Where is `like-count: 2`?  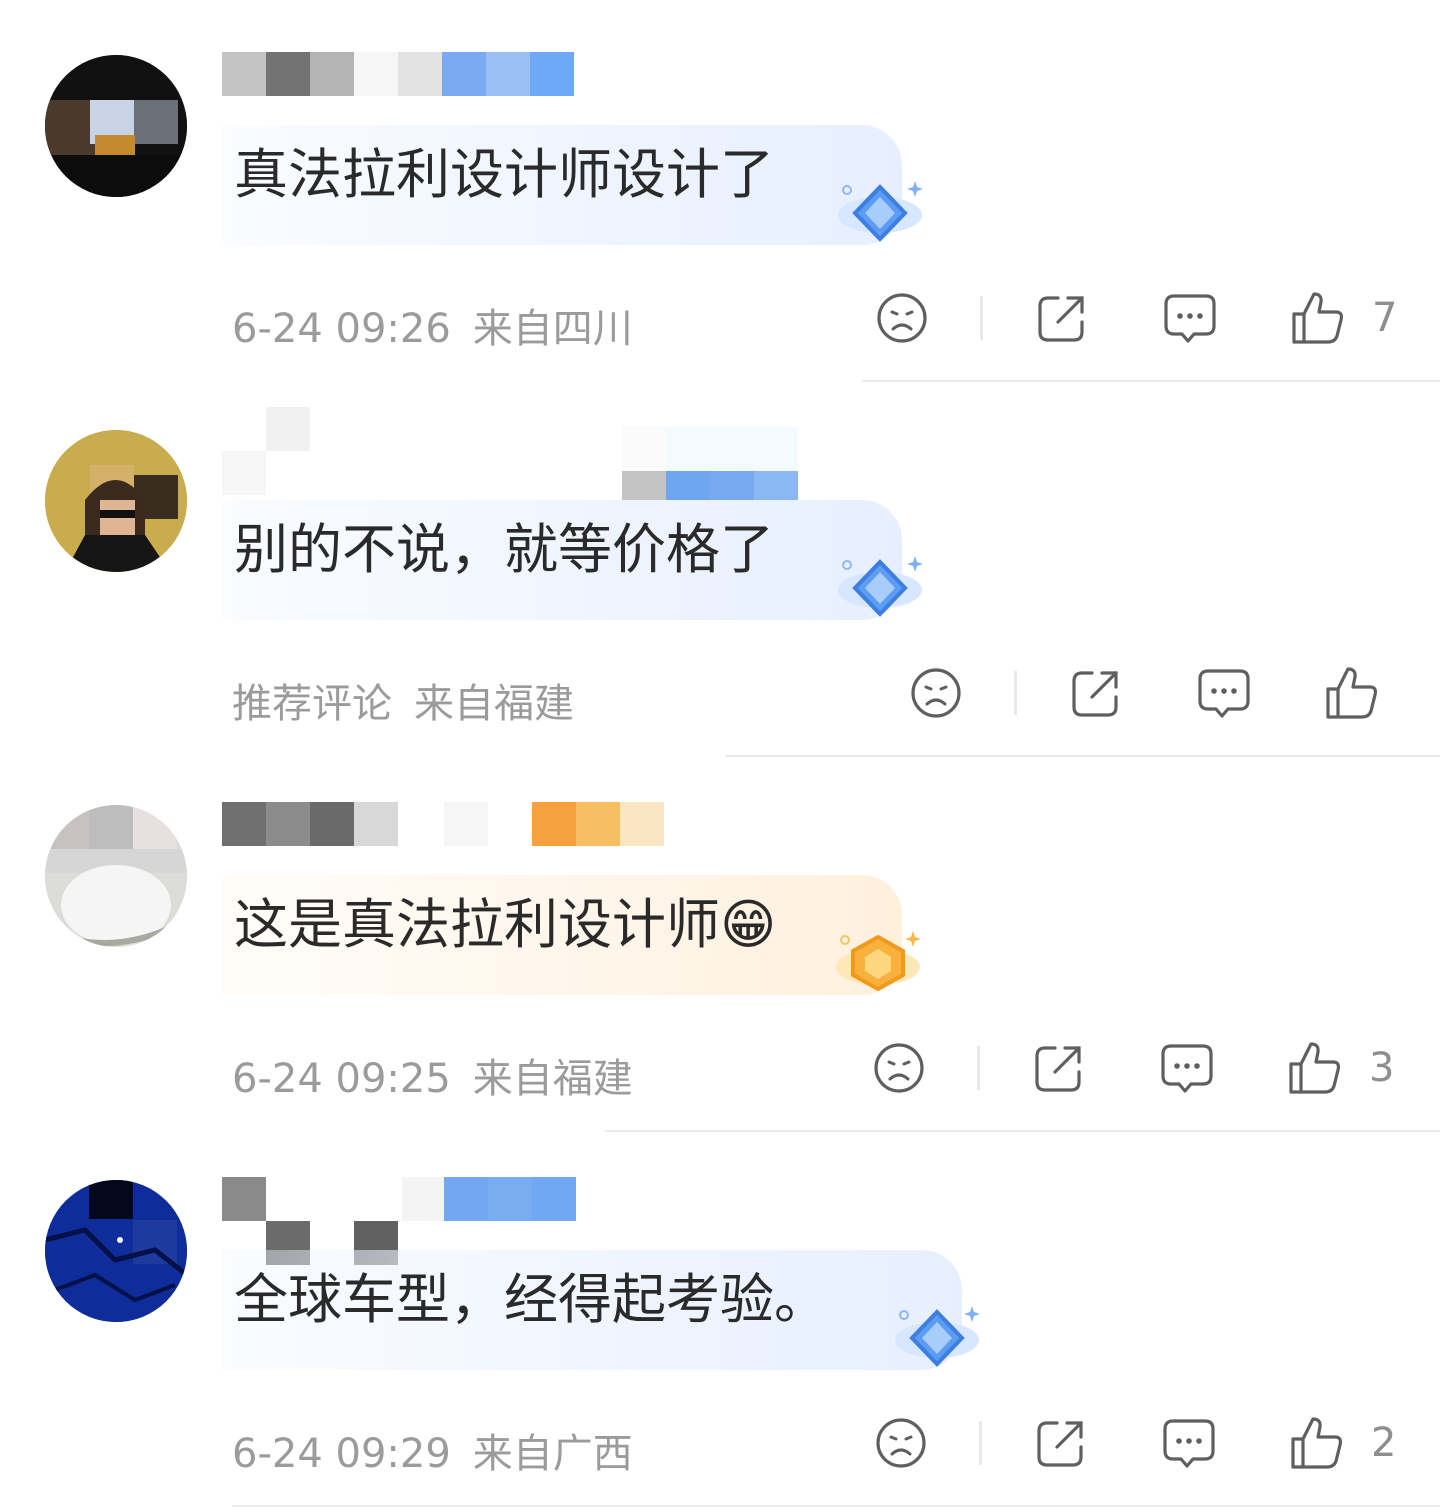
like-count: 2 is located at coordinates (1384, 1443).